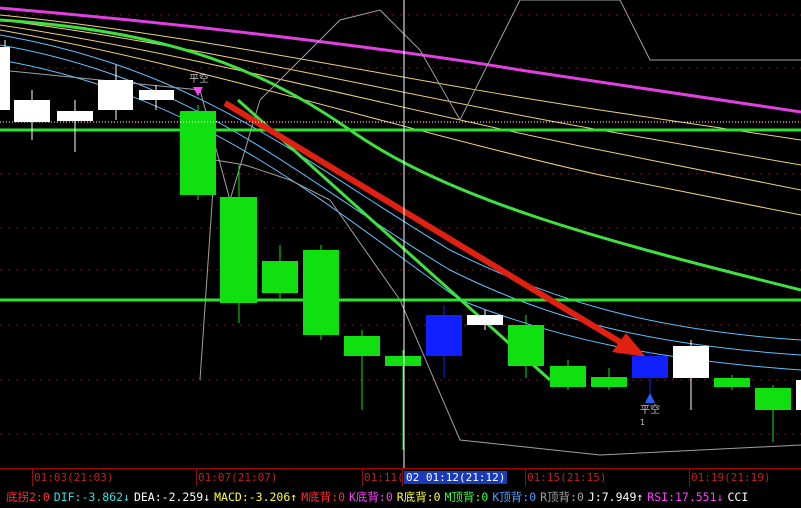  Describe the element at coordinates (650, 409) in the screenshot. I see `signal-label-1: 平空` at that location.